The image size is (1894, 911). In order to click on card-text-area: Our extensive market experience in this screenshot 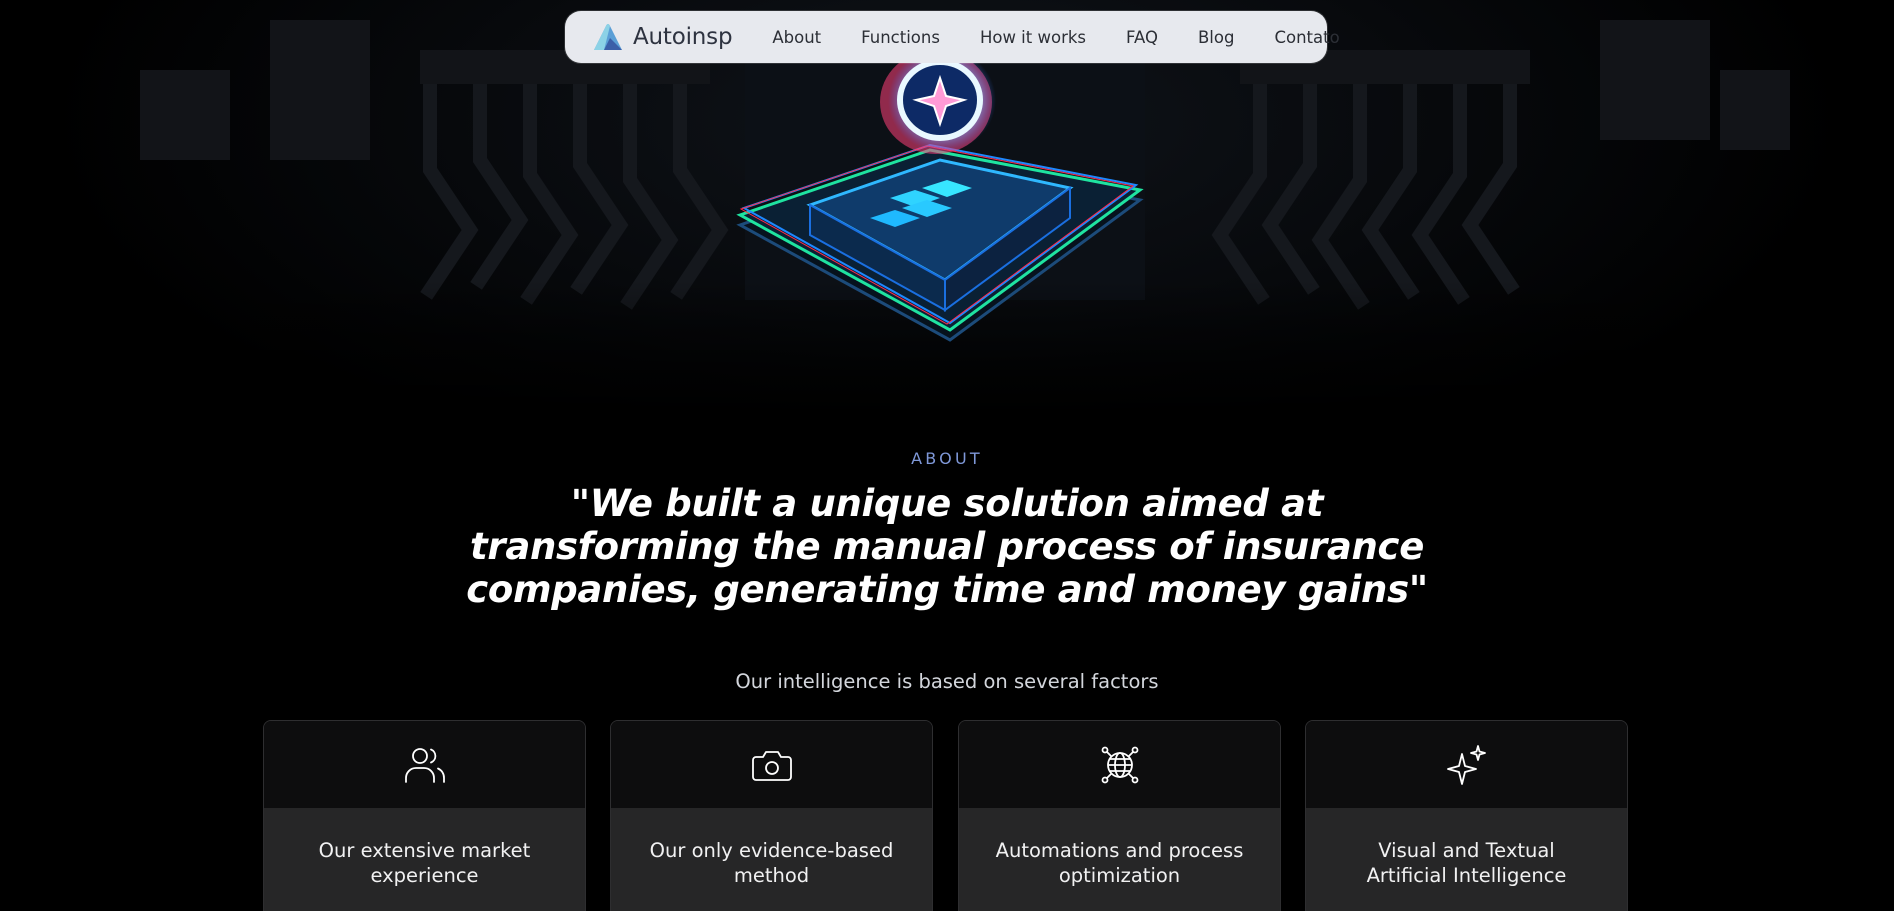, I will do `click(424, 859)`.